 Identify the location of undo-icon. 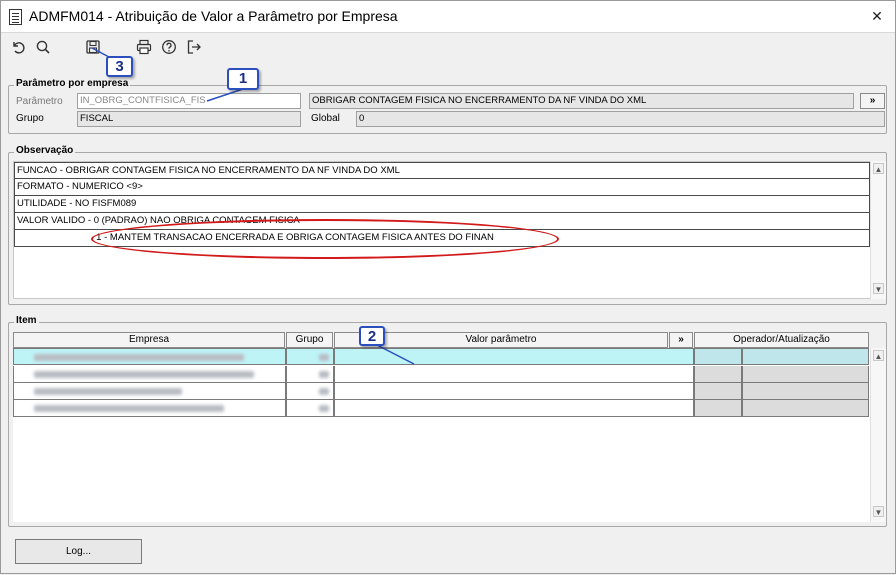
(18, 47).